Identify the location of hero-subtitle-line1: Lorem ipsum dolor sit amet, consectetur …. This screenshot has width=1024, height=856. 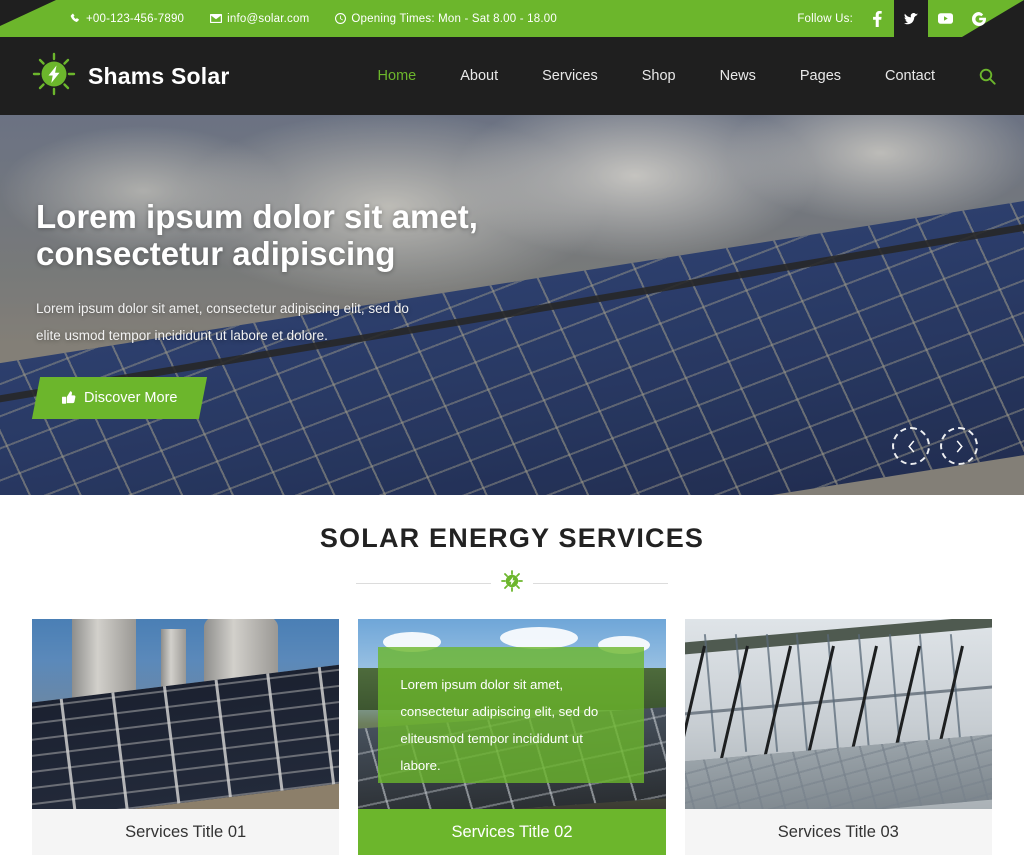
(222, 308).